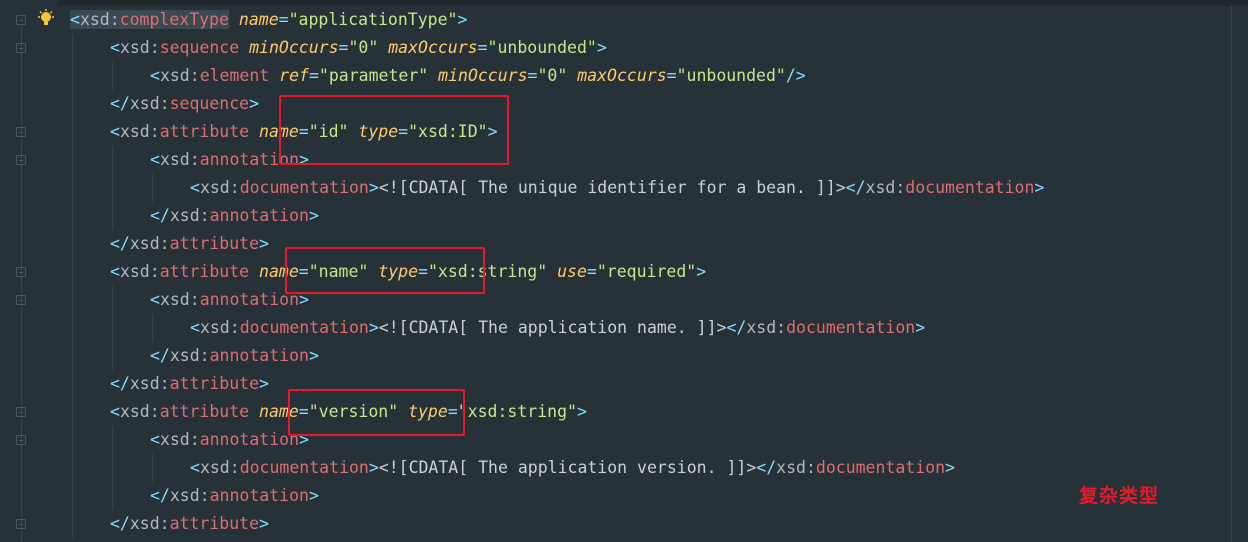 The image size is (1248, 542). I want to click on code-token: element, so click(234, 75).